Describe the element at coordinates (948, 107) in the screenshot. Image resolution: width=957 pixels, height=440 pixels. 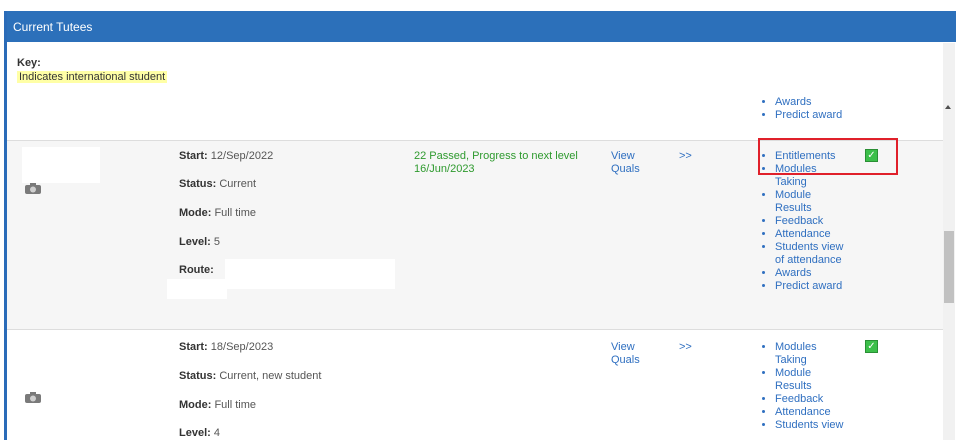
I see `scroll-up-arrow-icon` at that location.